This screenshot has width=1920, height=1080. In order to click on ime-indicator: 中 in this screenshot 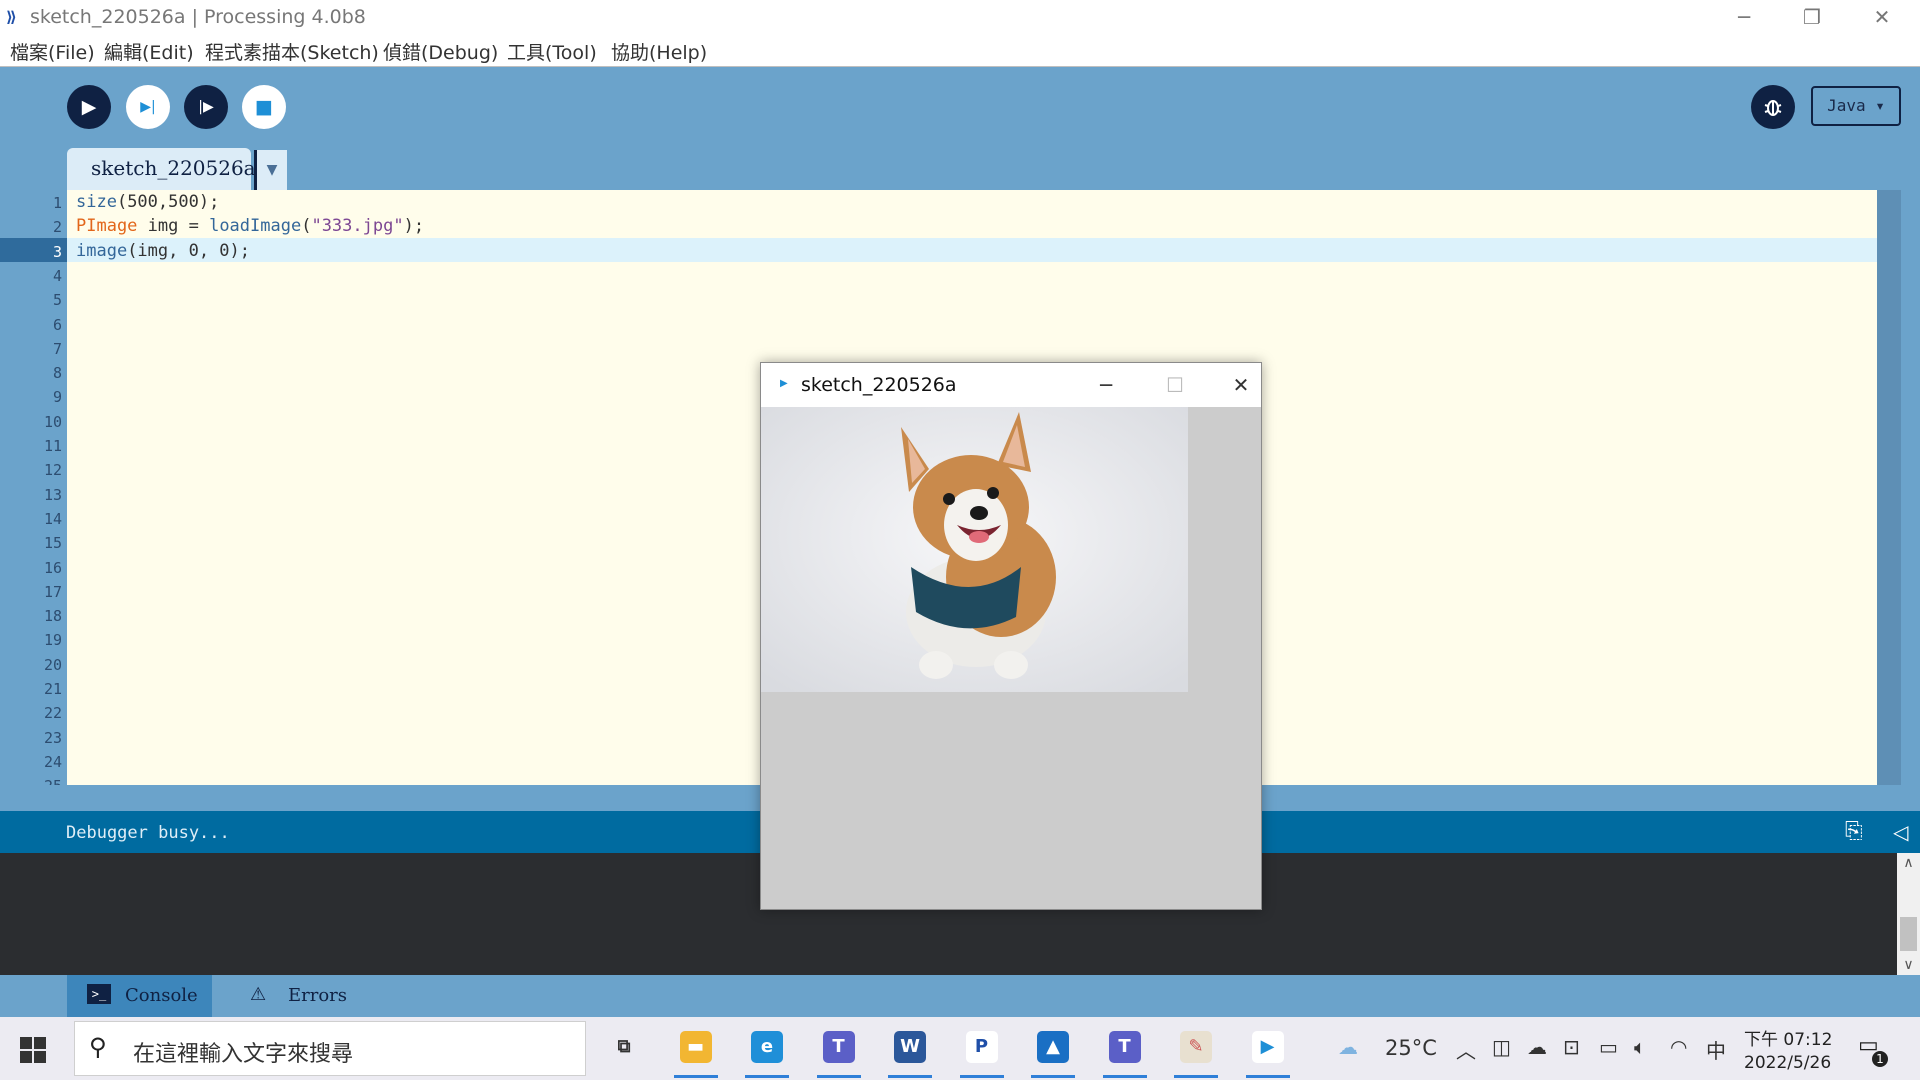, I will do `click(1716, 1049)`.